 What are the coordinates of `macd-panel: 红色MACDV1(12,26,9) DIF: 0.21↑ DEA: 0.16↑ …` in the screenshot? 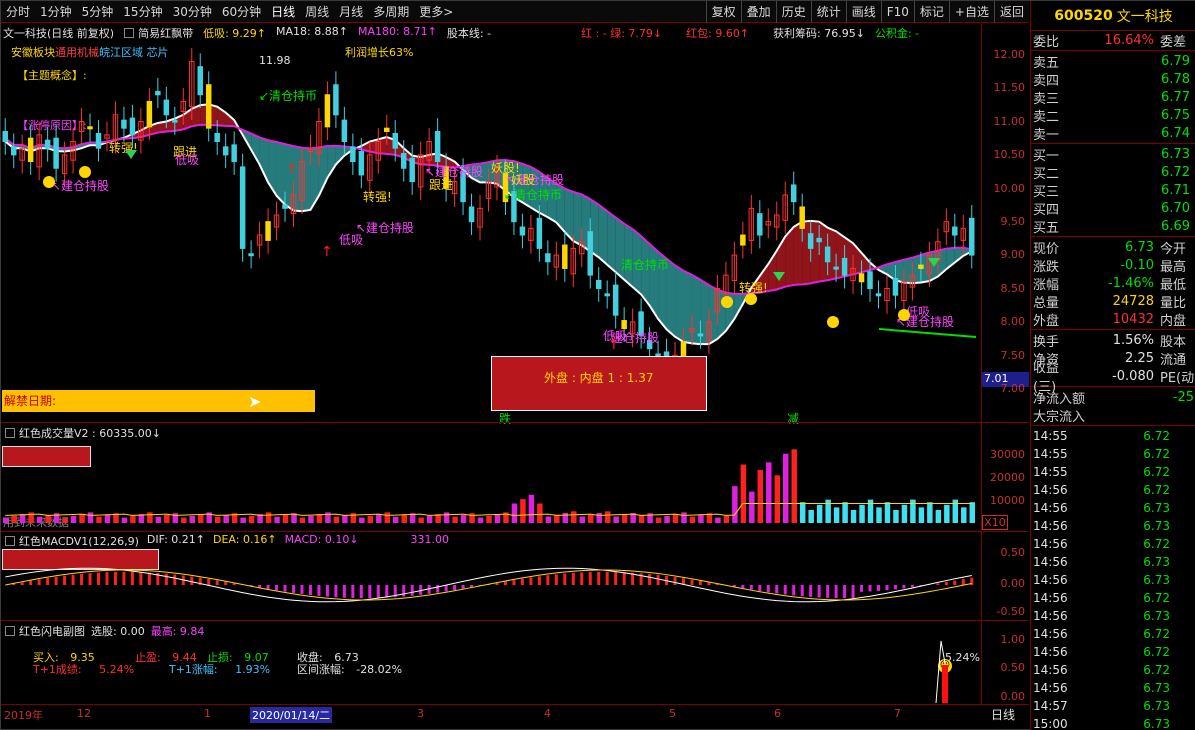 It's located at (491, 576).